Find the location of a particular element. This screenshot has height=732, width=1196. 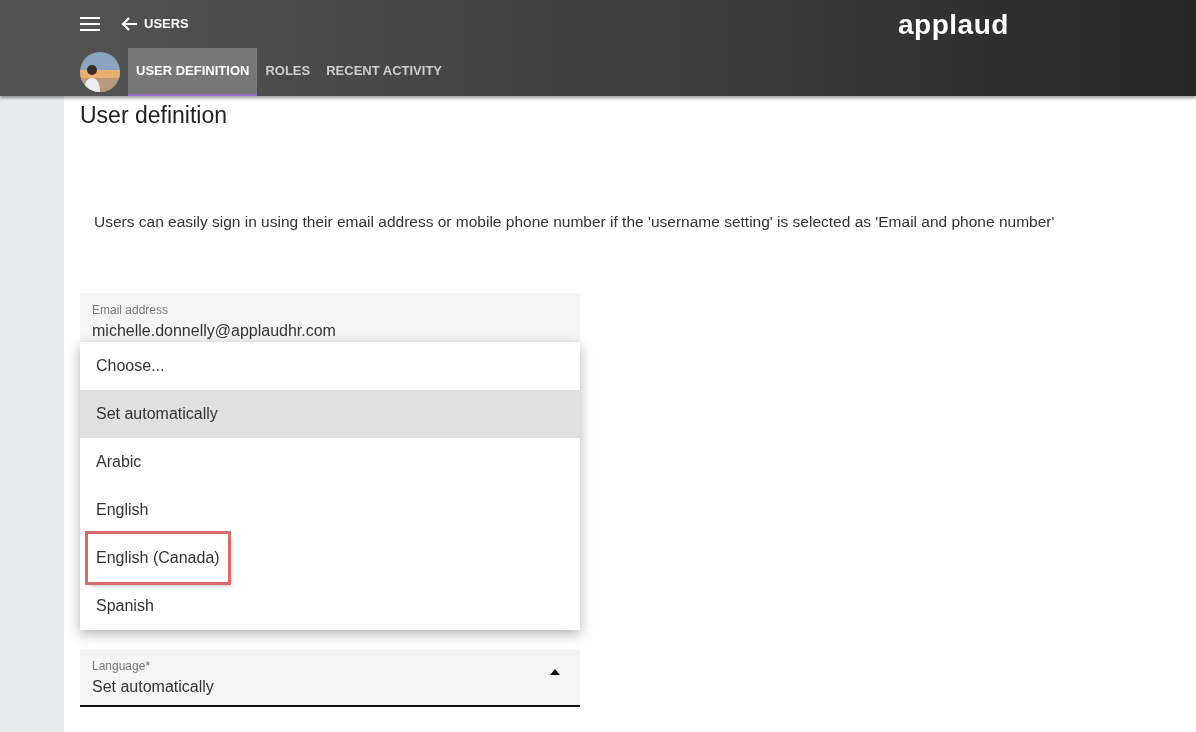

back-arrow-icon is located at coordinates (129, 24).